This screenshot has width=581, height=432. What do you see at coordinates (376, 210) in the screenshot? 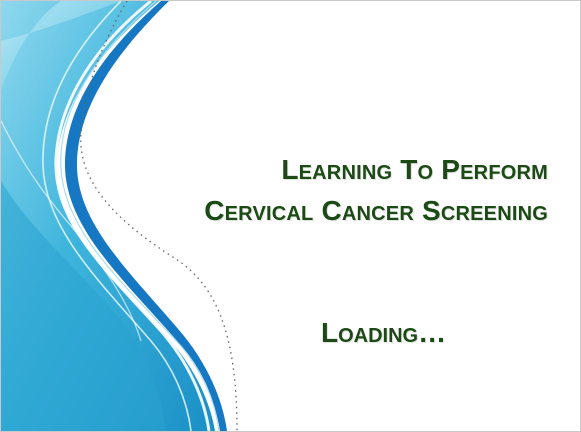
I see `slide-title-line-2: Cervical Cancer Screening` at bounding box center [376, 210].